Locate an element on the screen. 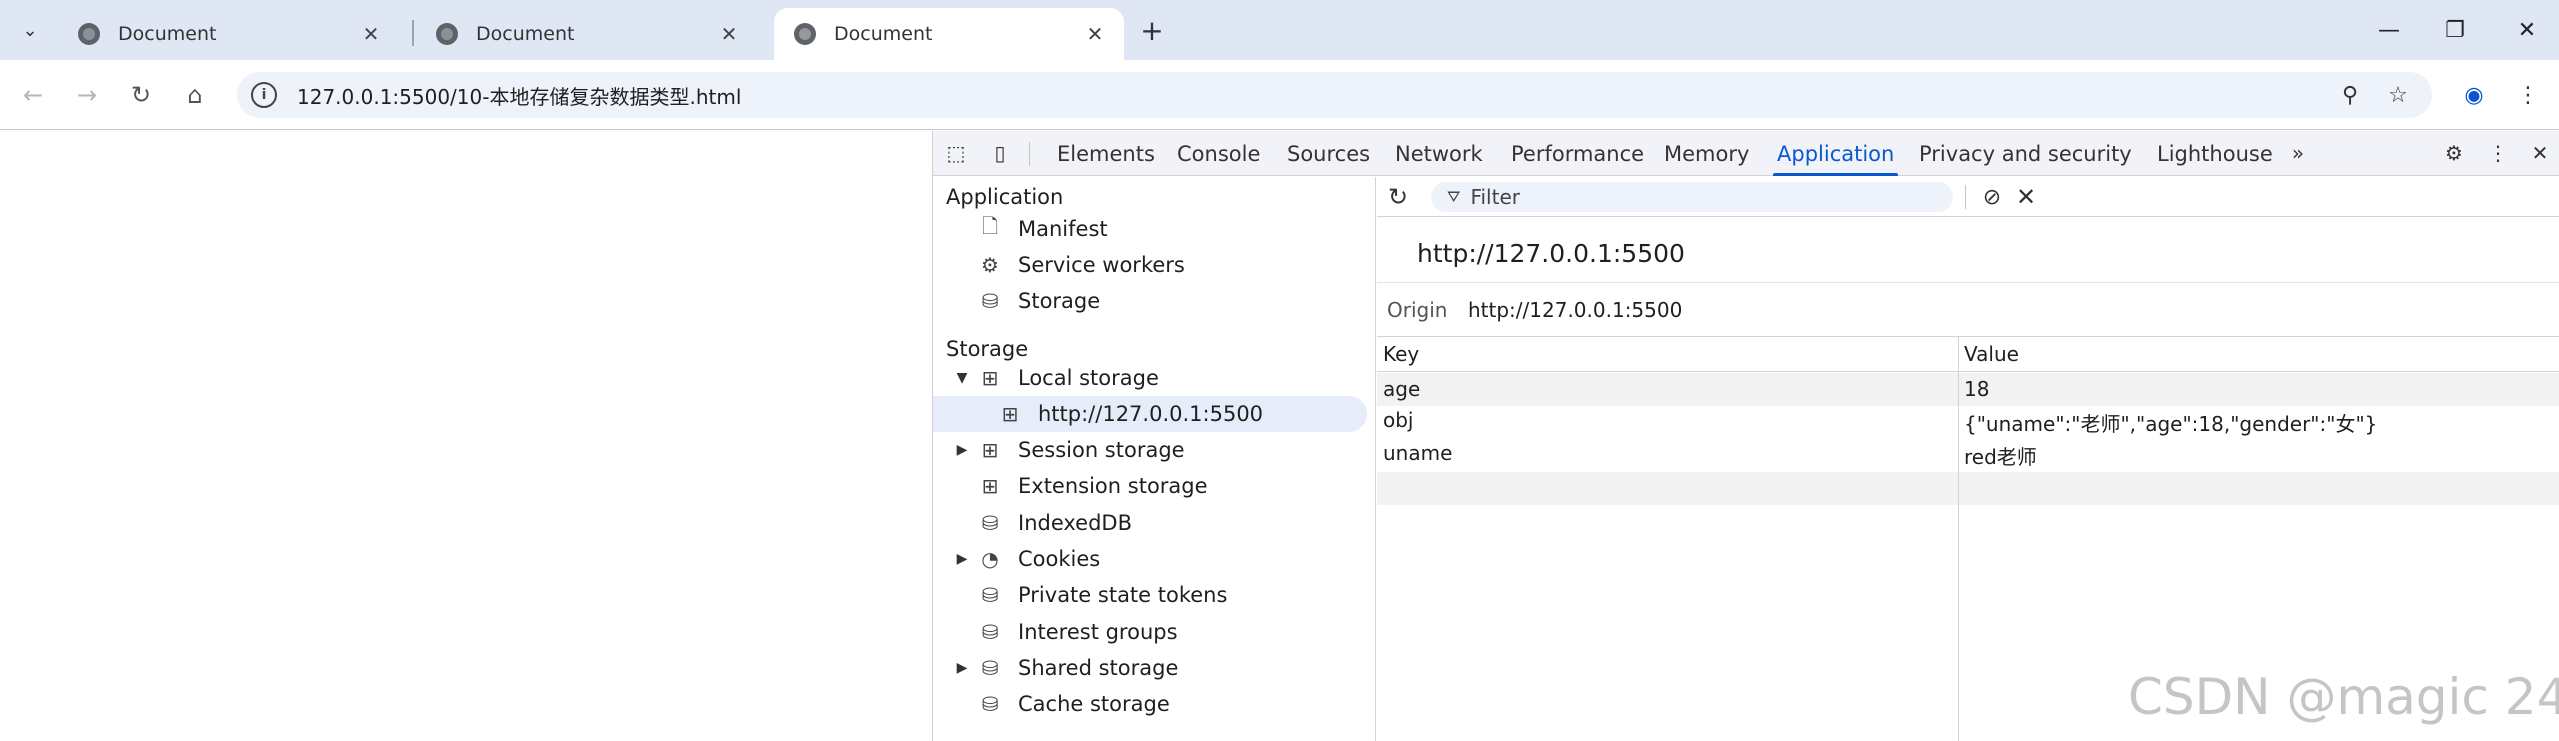 Image resolution: width=2559 pixels, height=741 pixels. table-header: Key Value is located at coordinates (1968, 354).